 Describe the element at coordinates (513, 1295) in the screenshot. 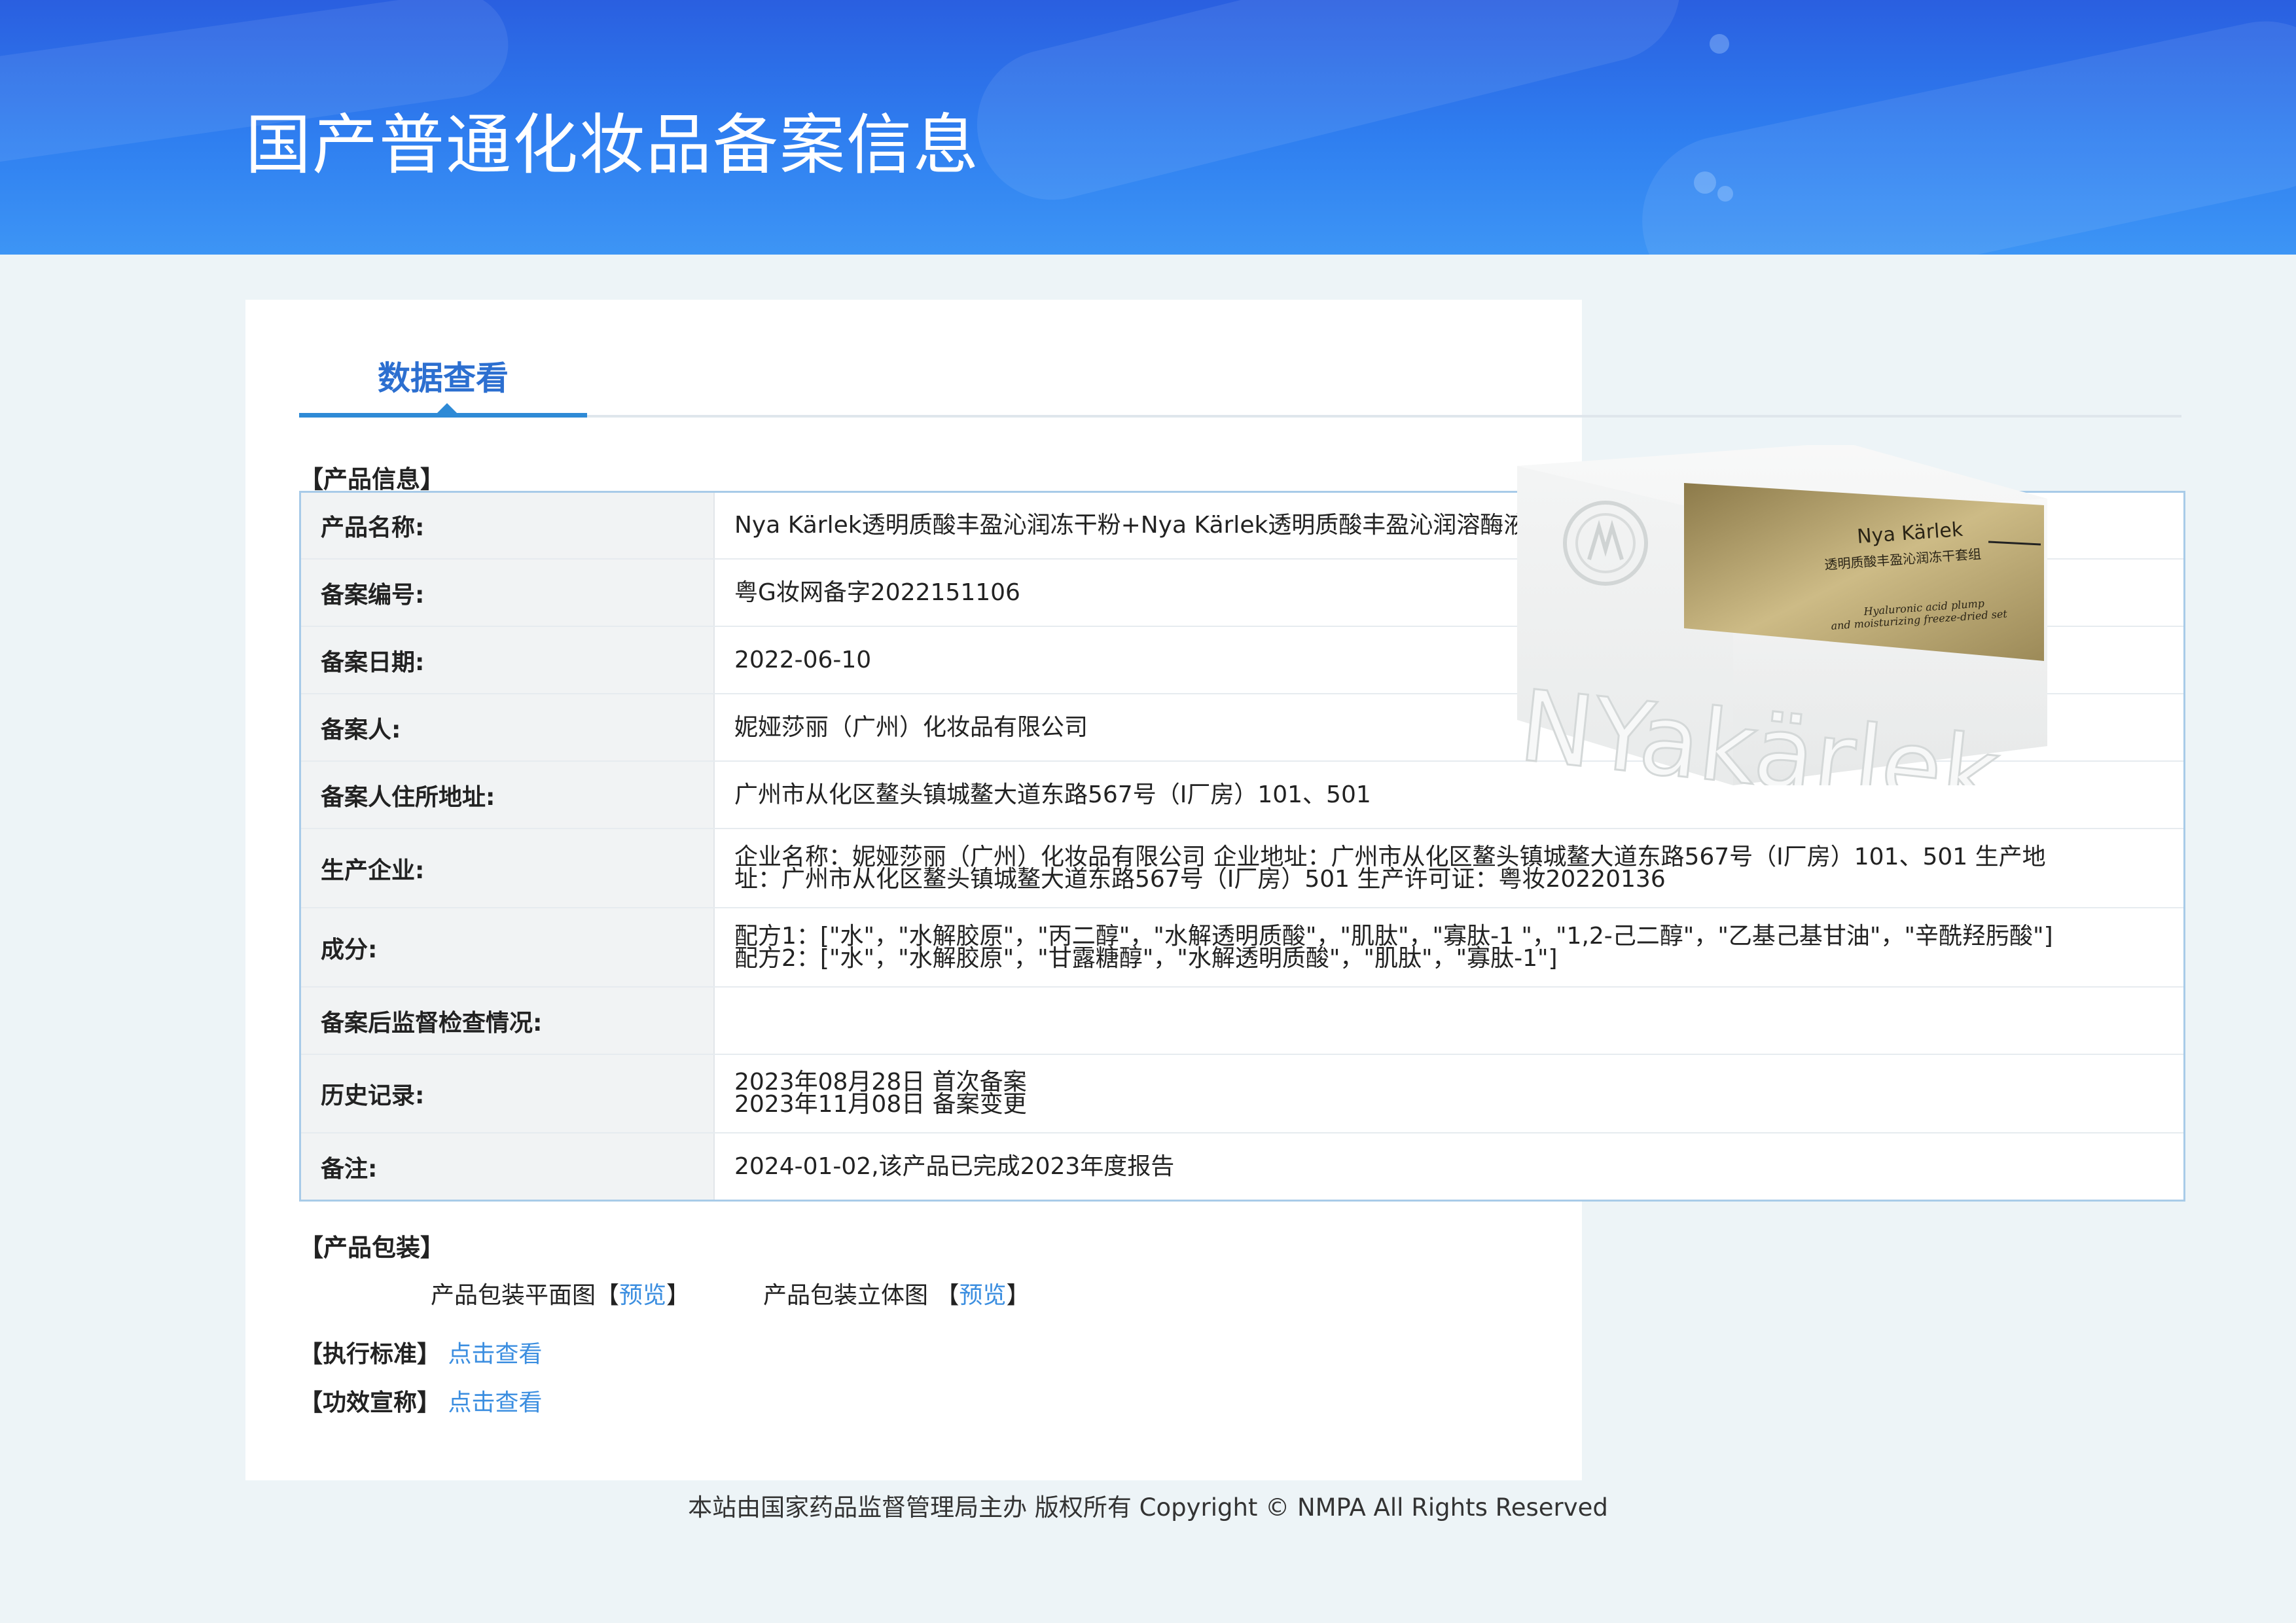

I see `packaging-flat-label: 产品包装平面图` at that location.